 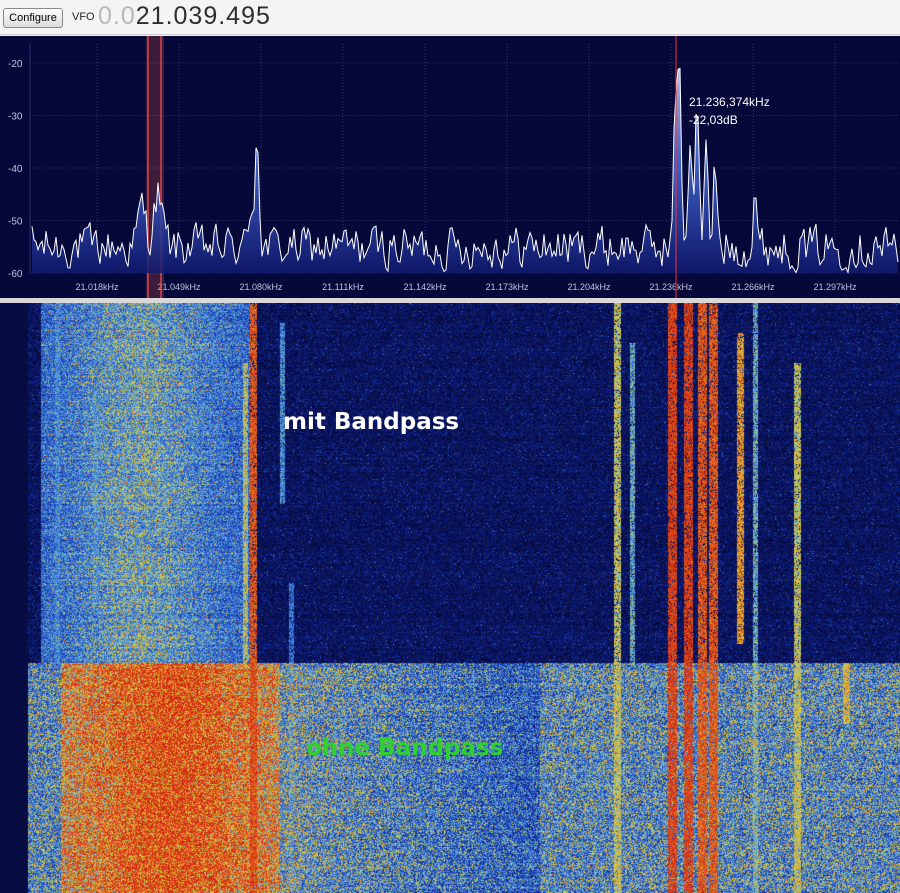 What do you see at coordinates (729, 102) in the screenshot?
I see `cursor-frequency-readout: 21.236,374kHz` at bounding box center [729, 102].